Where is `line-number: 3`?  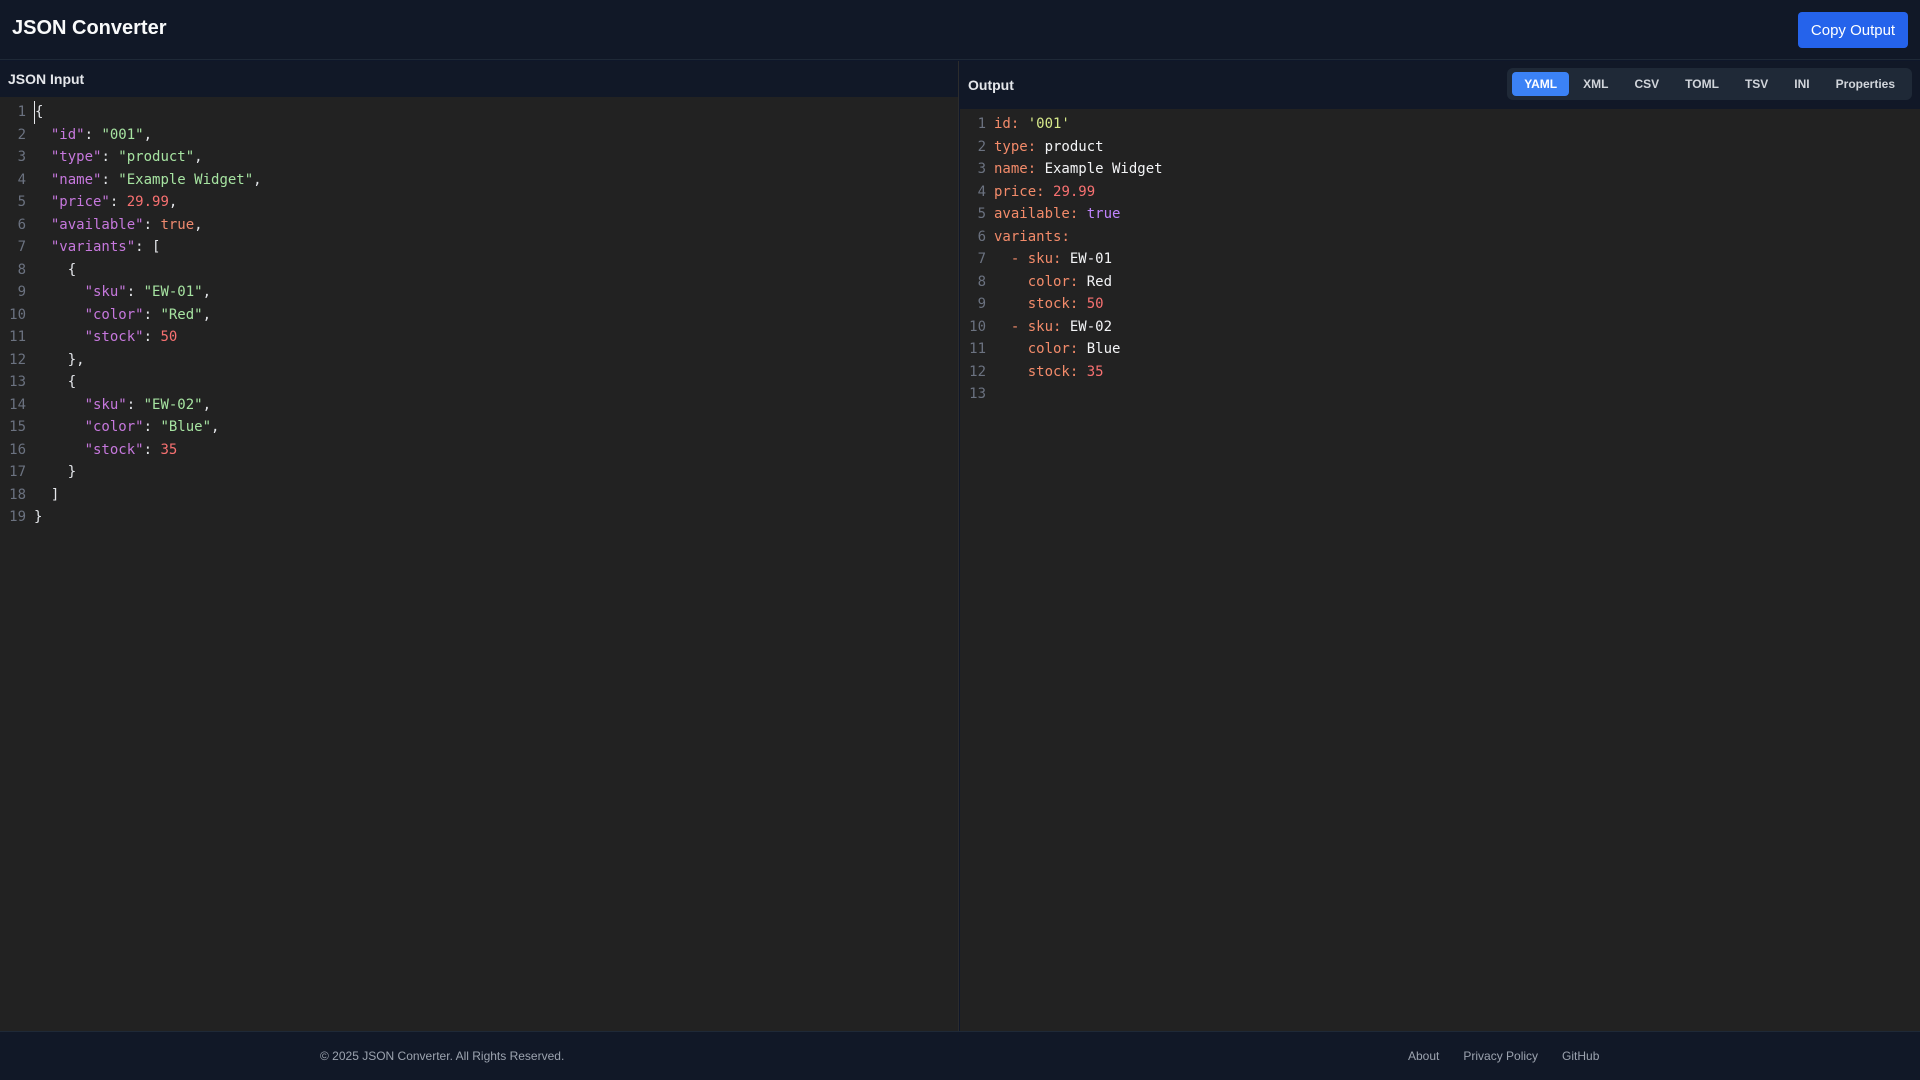 line-number: 3 is located at coordinates (981, 169).